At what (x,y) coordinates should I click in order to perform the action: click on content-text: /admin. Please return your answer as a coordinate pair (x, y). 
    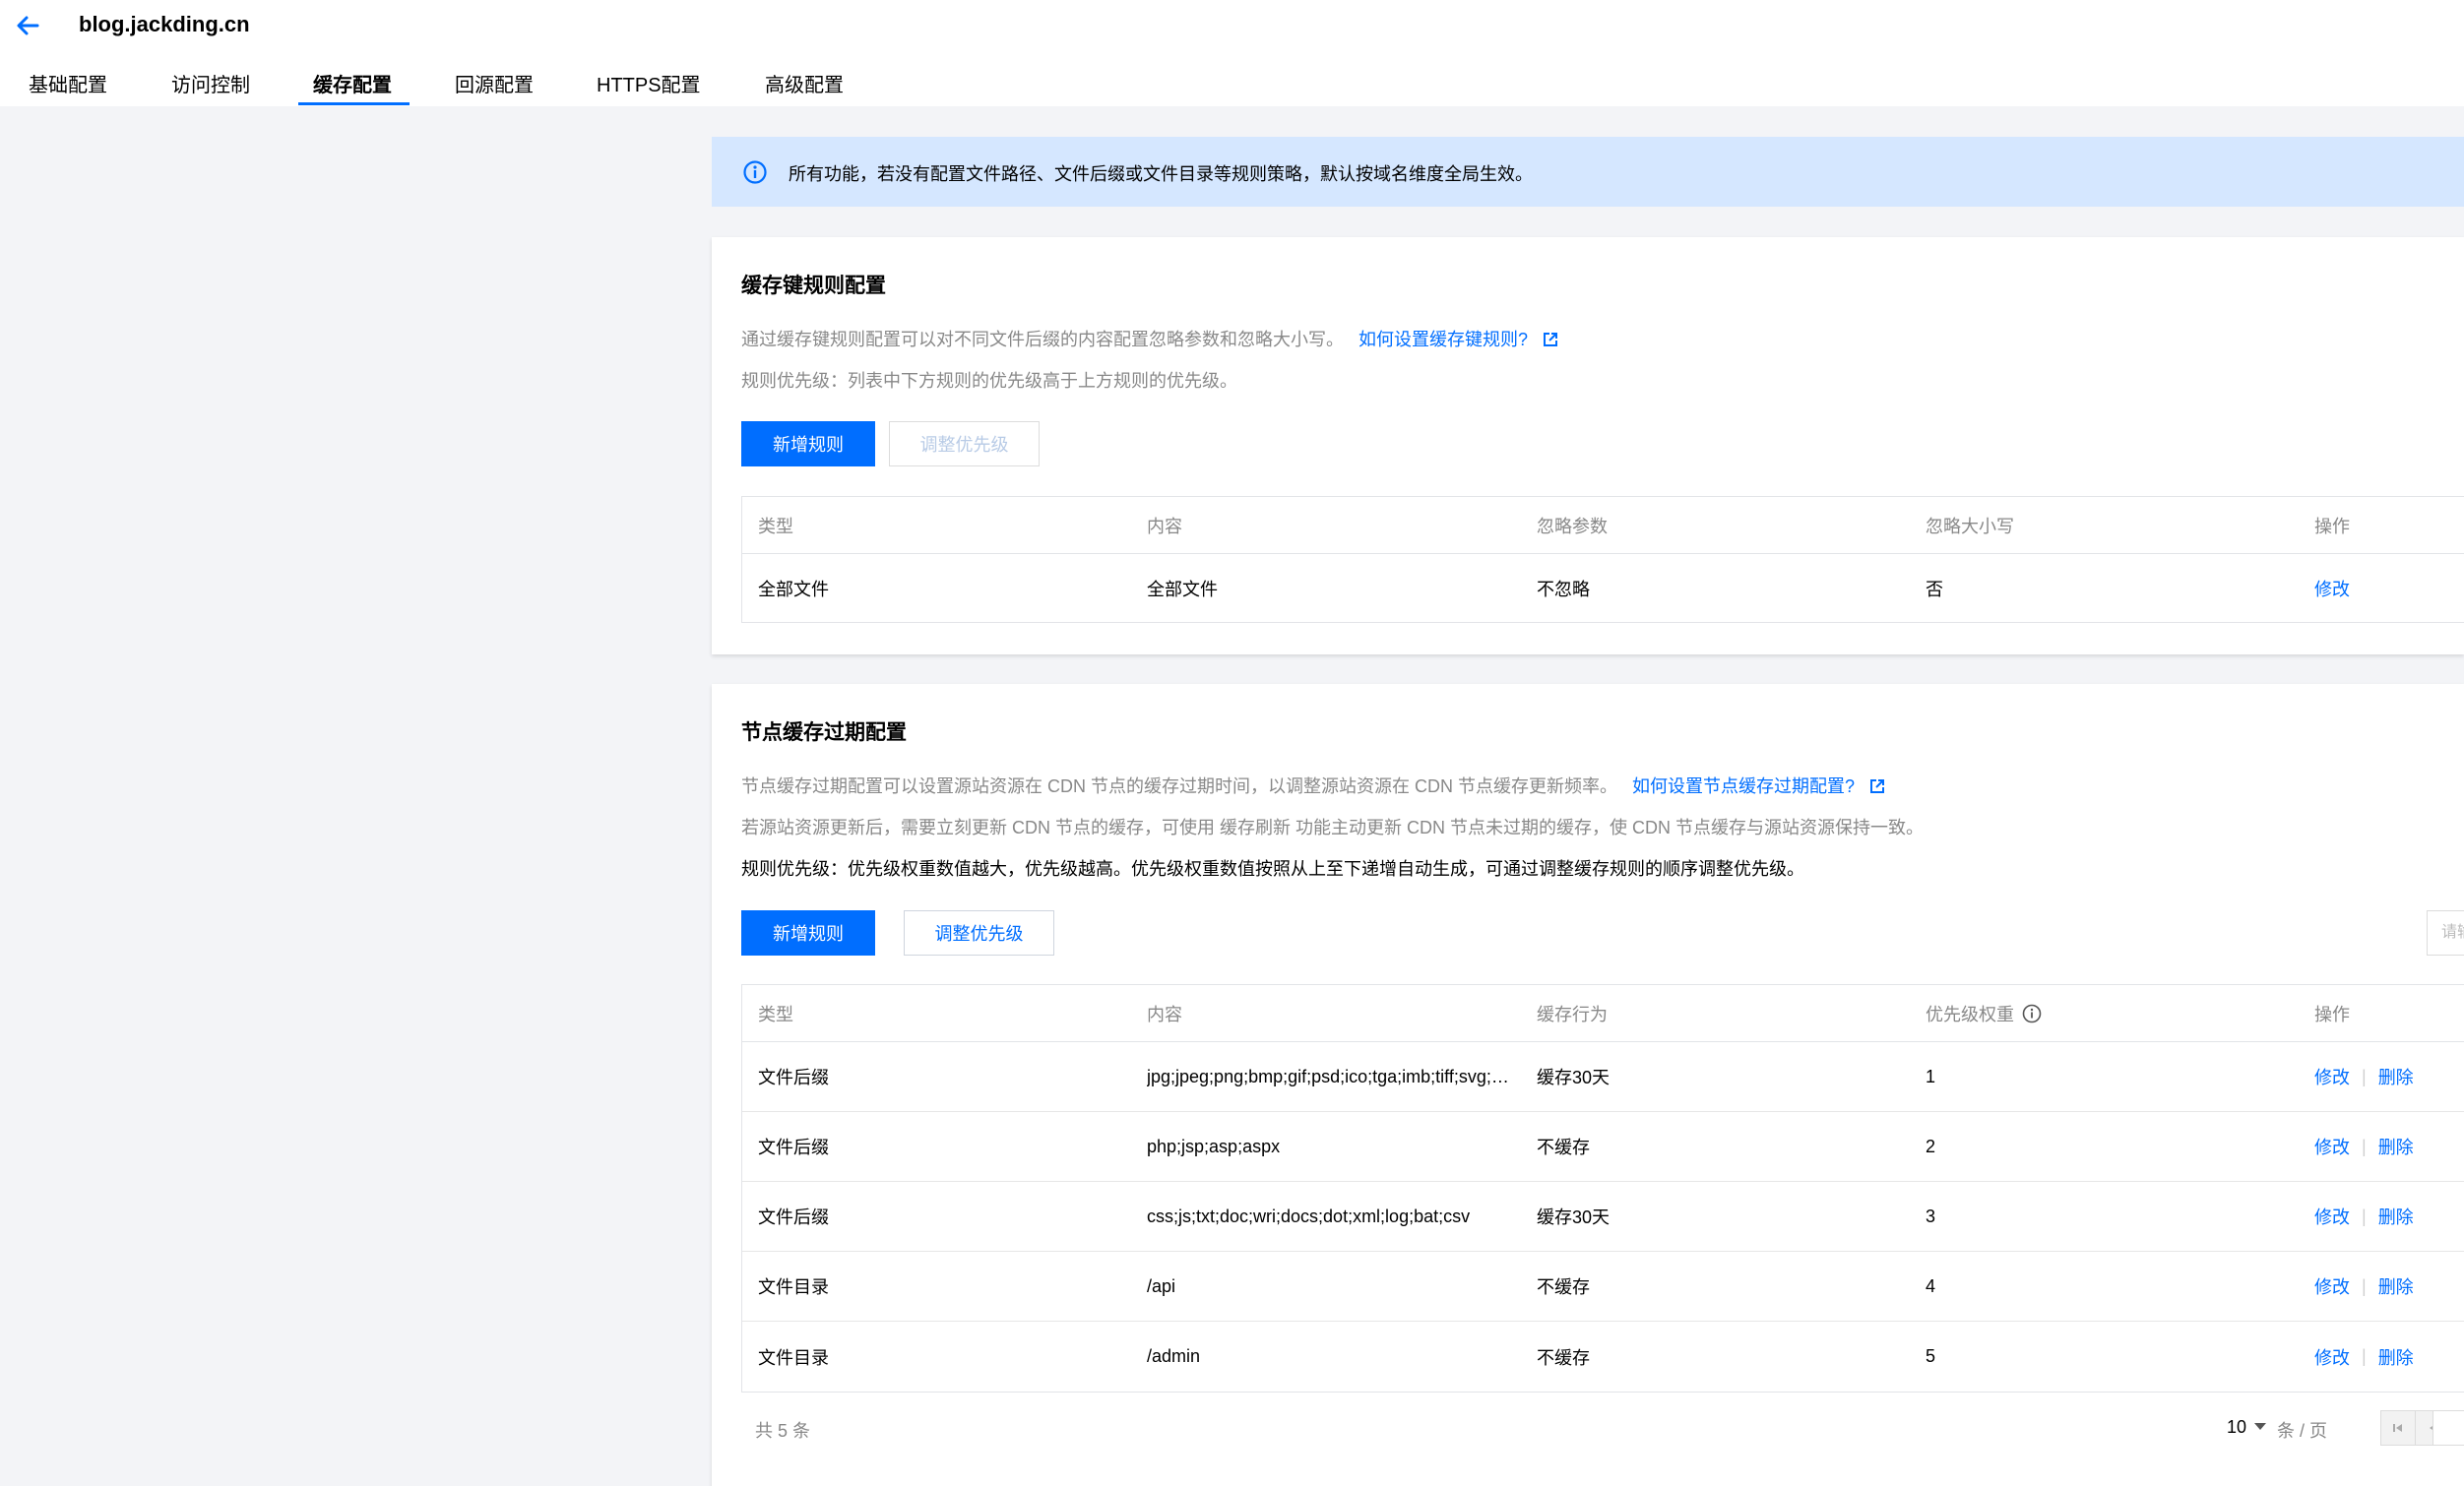
    Looking at the image, I should click on (1174, 1356).